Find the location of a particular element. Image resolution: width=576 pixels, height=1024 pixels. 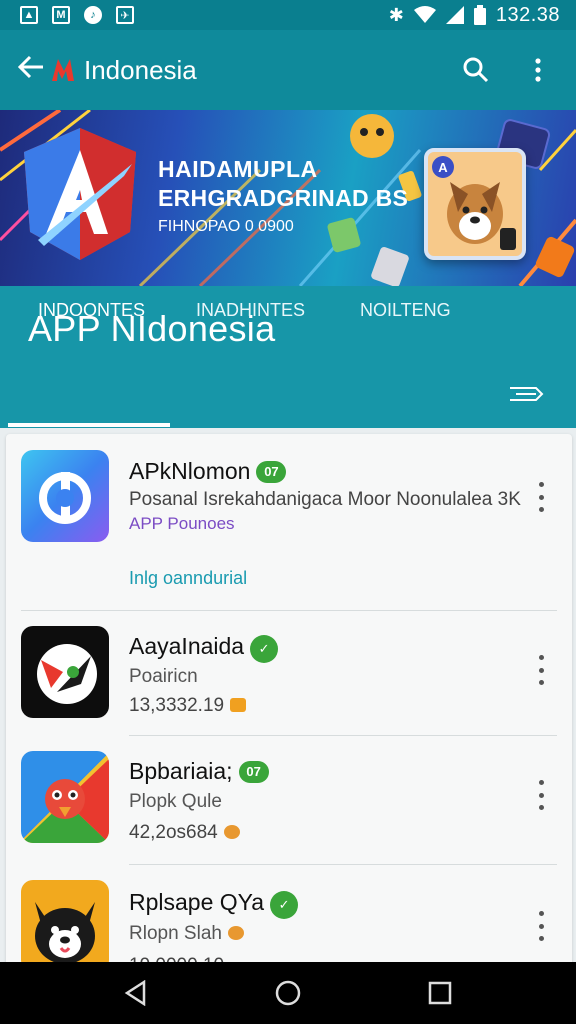

nav-recents-button is located at coordinates (440, 993).